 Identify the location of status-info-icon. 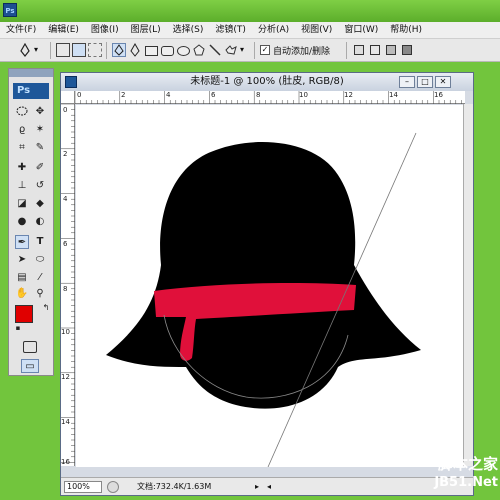
(113, 487).